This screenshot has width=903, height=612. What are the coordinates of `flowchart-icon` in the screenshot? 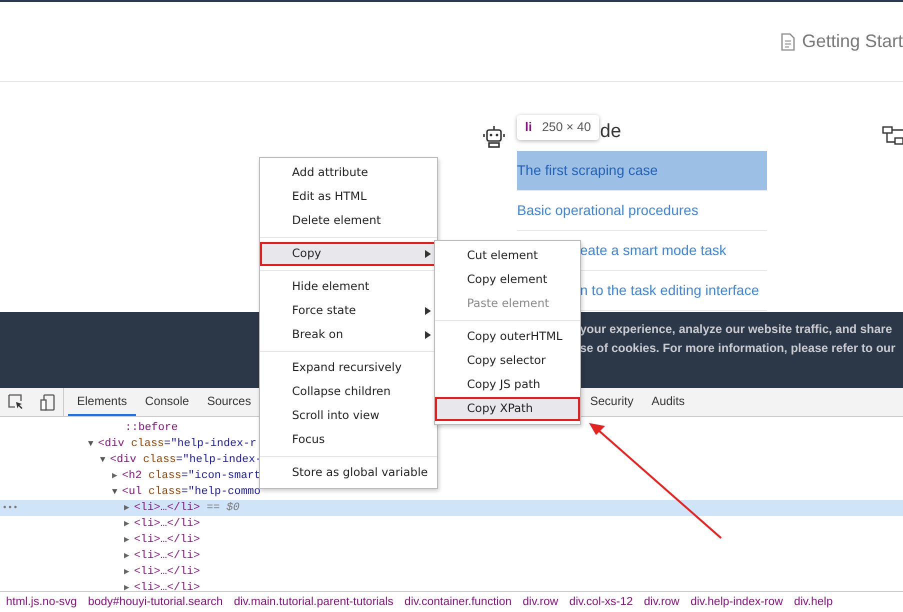 It's located at (892, 136).